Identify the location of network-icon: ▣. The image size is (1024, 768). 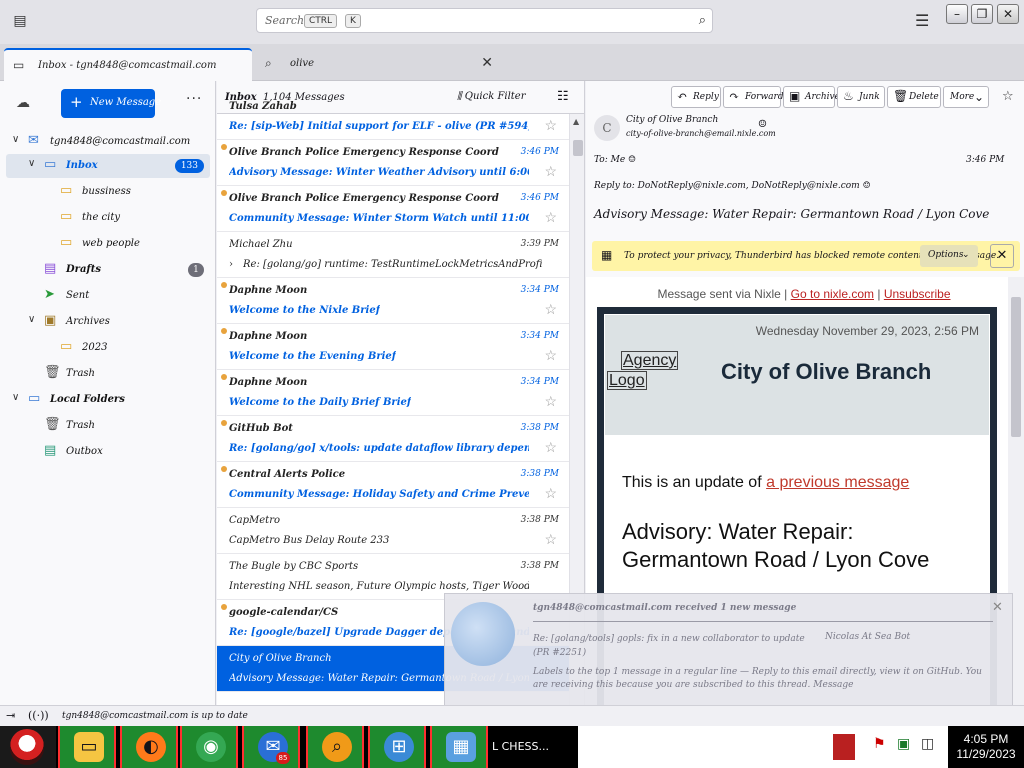
(903, 744).